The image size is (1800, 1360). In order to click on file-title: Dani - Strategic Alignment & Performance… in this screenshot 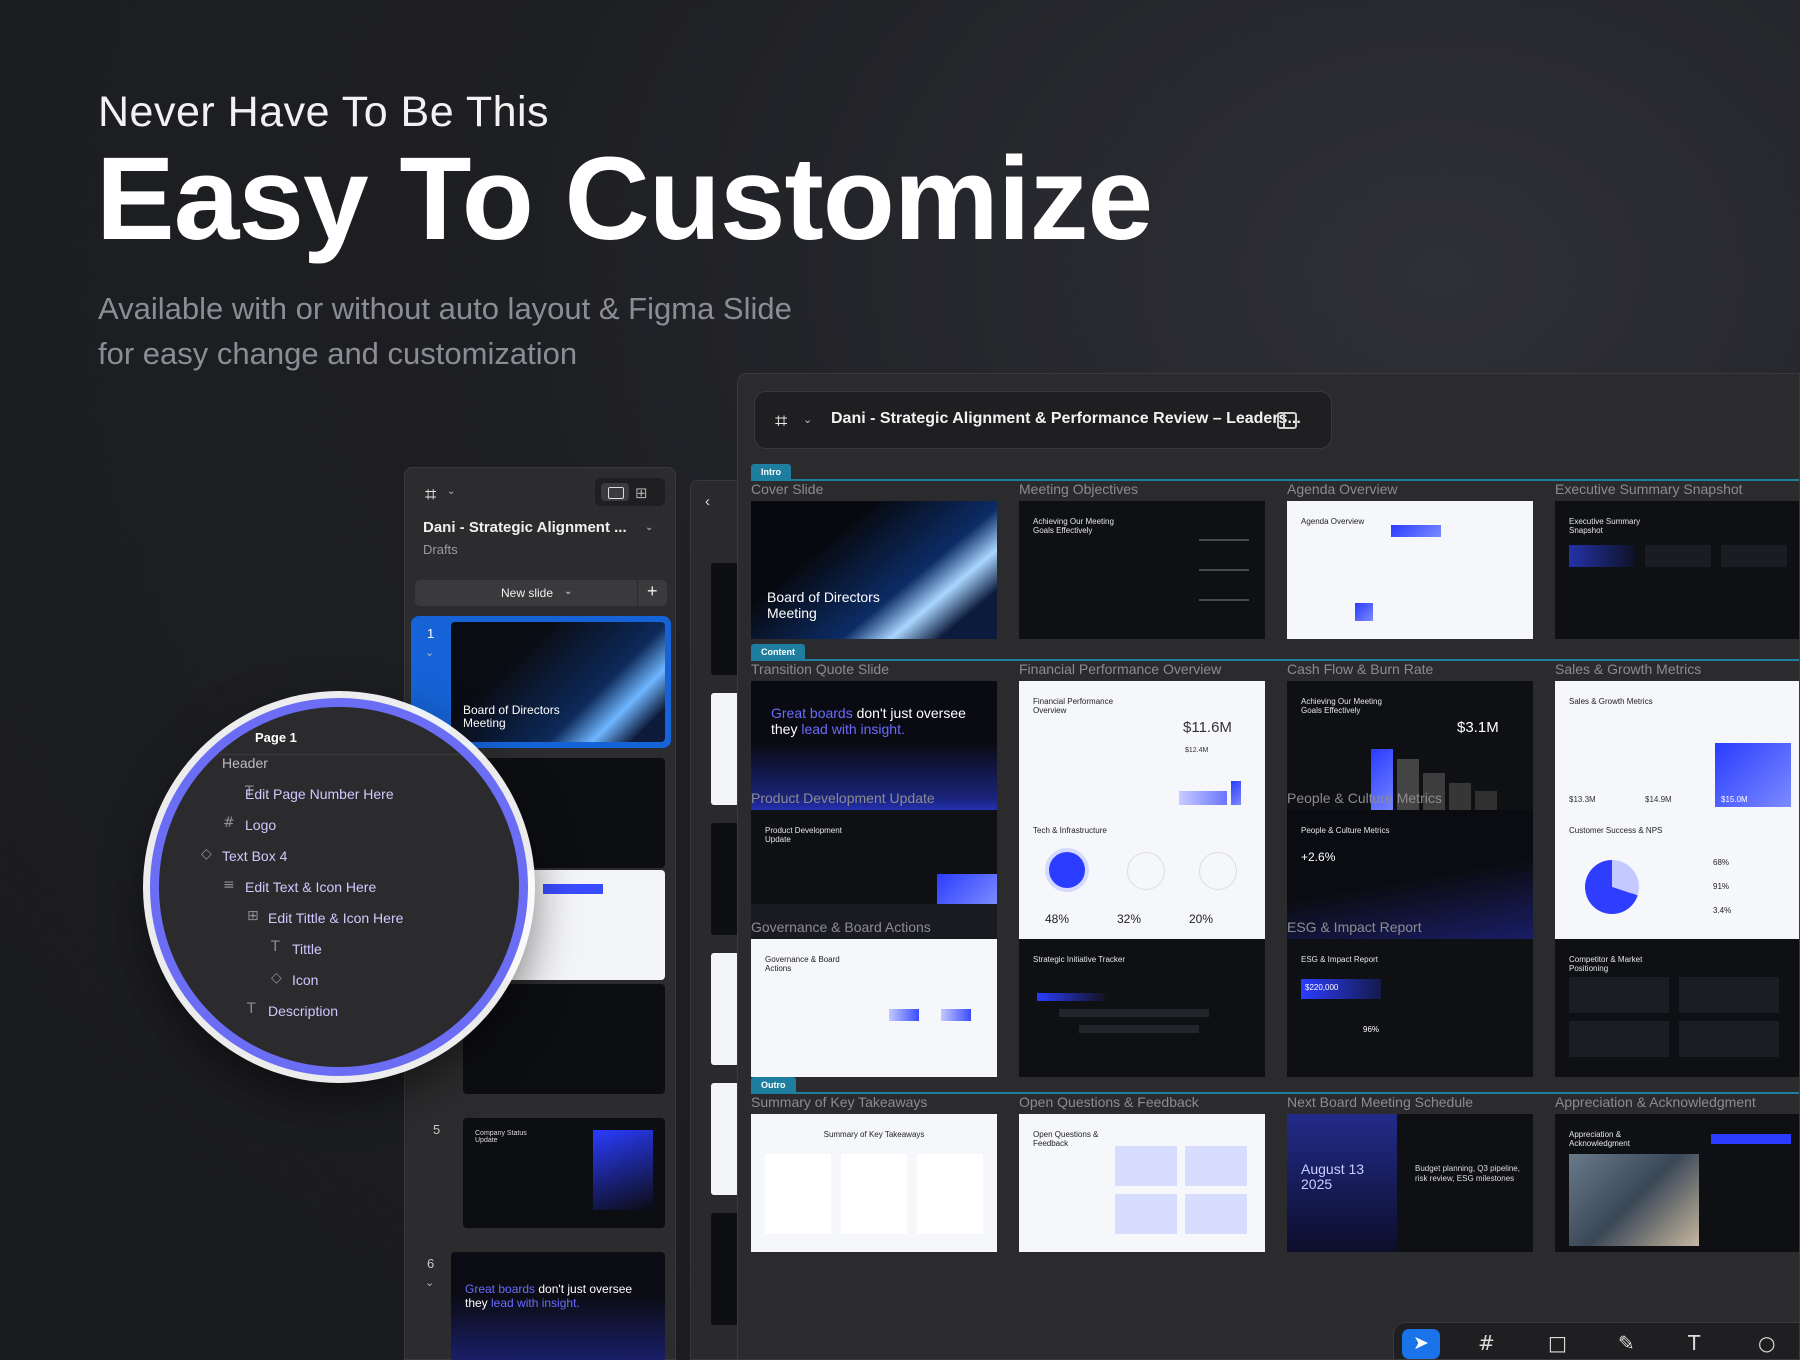, I will do `click(1066, 419)`.